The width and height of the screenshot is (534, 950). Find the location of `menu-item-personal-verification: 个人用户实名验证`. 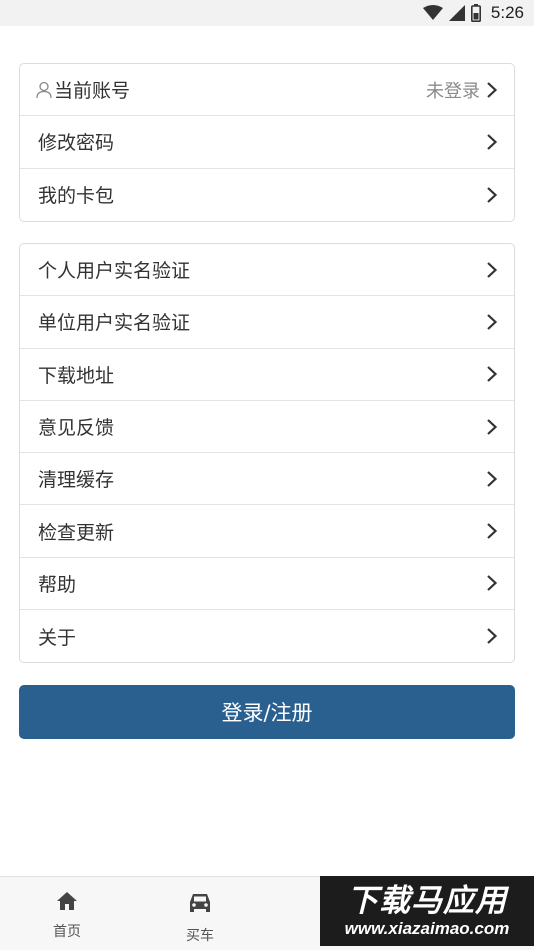

menu-item-personal-verification: 个人用户实名验证 is located at coordinates (267, 270).